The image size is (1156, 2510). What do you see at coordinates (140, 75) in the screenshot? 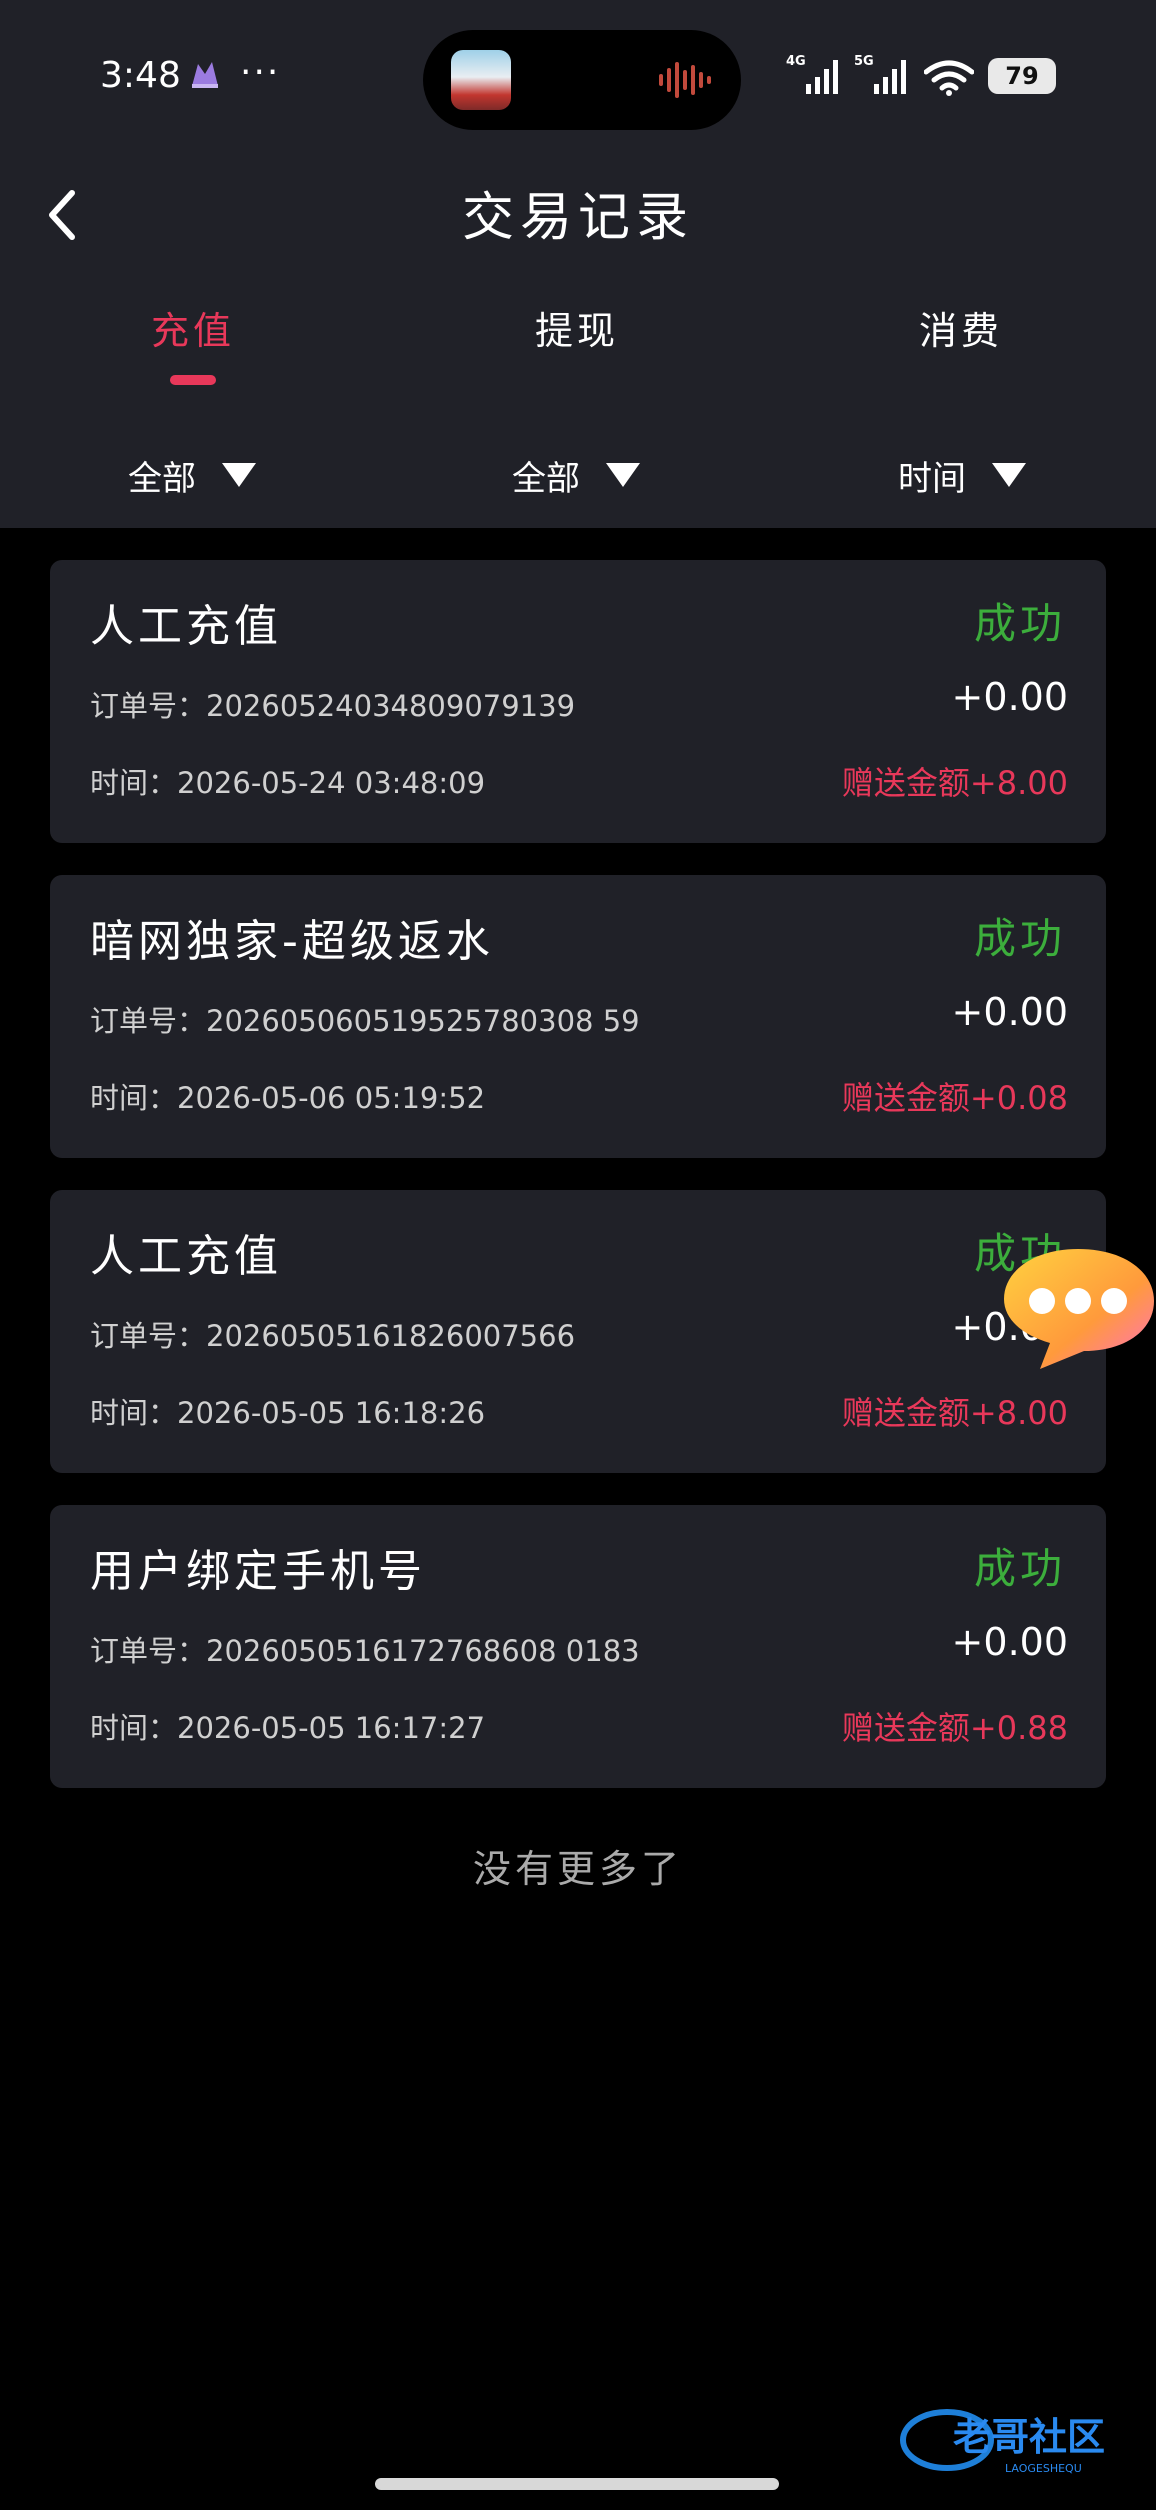
I see `status-time: 3:48` at bounding box center [140, 75].